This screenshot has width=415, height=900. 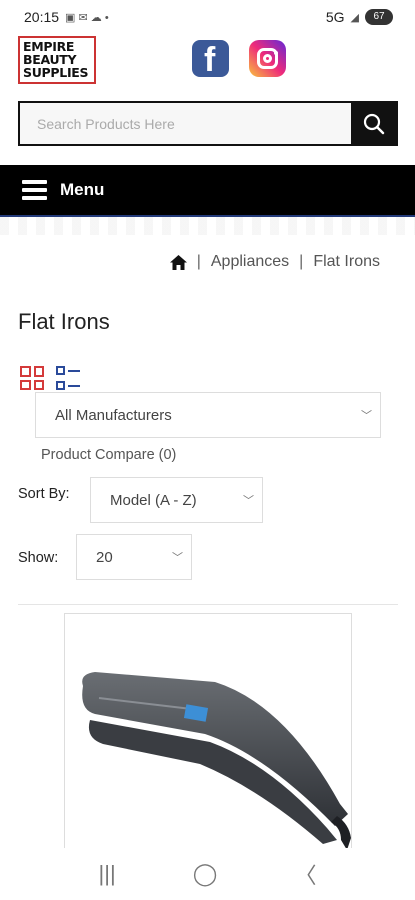 I want to click on list-view-icon, so click(x=68, y=378).